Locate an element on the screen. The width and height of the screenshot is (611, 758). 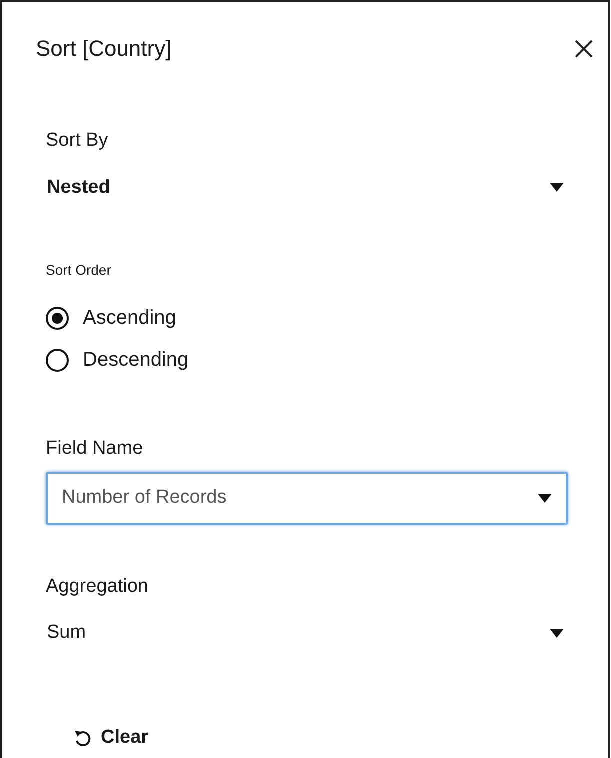
dialog-title: Sort [Country] is located at coordinates (104, 49).